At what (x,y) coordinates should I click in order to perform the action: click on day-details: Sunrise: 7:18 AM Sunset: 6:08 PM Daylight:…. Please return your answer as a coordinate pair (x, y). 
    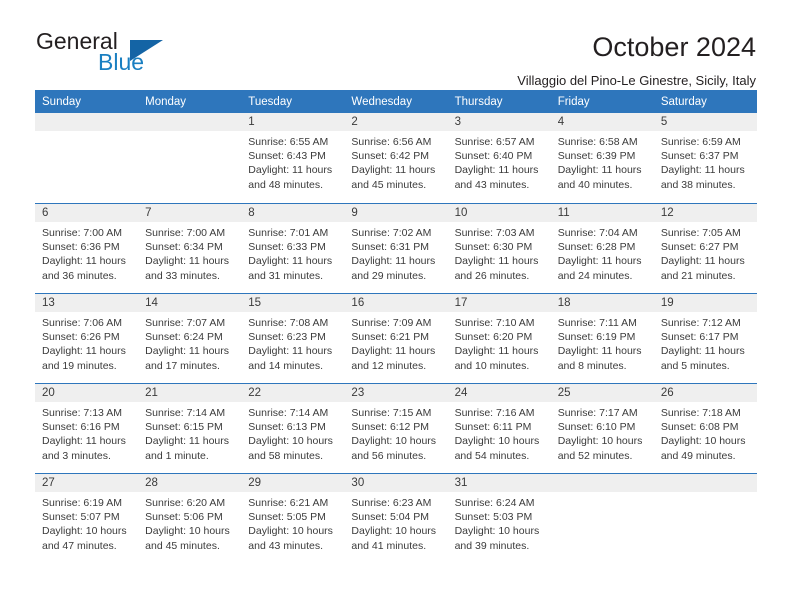
    Looking at the image, I should click on (705, 432).